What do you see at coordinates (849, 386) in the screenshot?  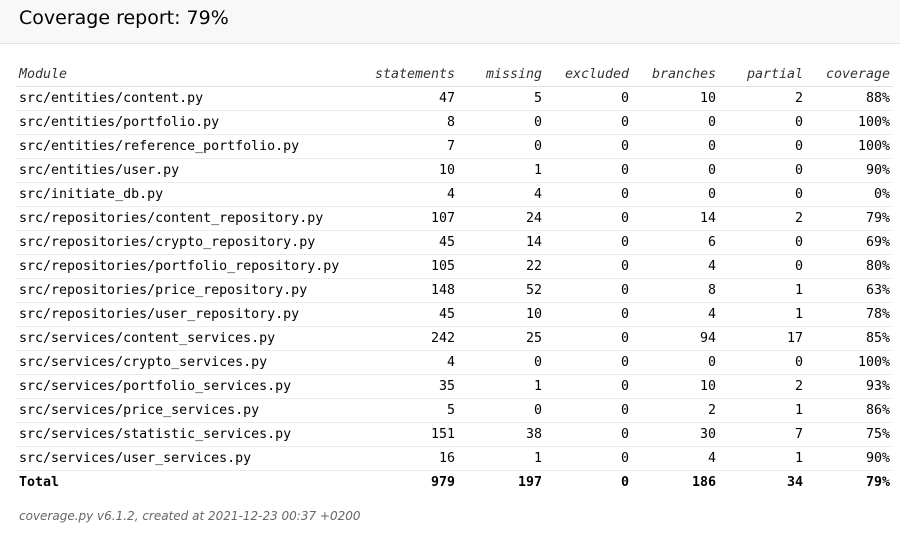 I see `coverage-cell: 93%` at bounding box center [849, 386].